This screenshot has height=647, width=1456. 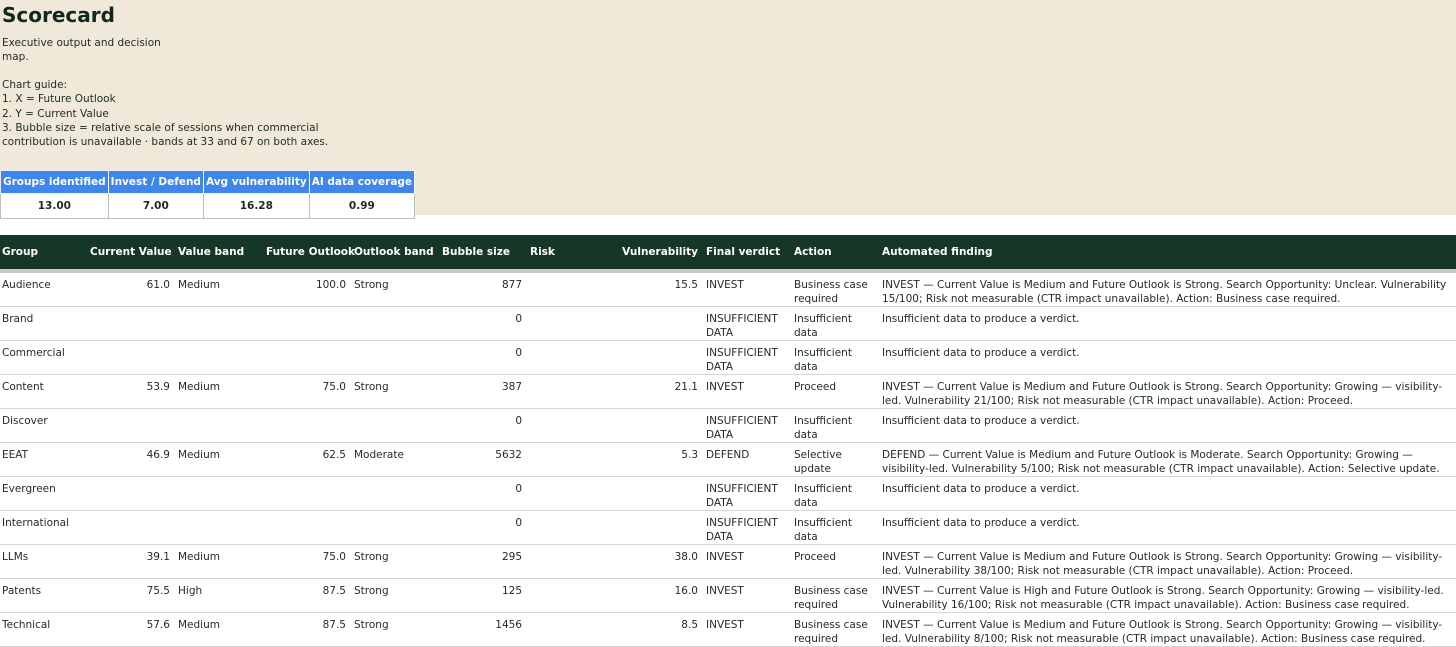 What do you see at coordinates (660, 254) in the screenshot?
I see `column-header-vulnerability: Vulnerability` at bounding box center [660, 254].